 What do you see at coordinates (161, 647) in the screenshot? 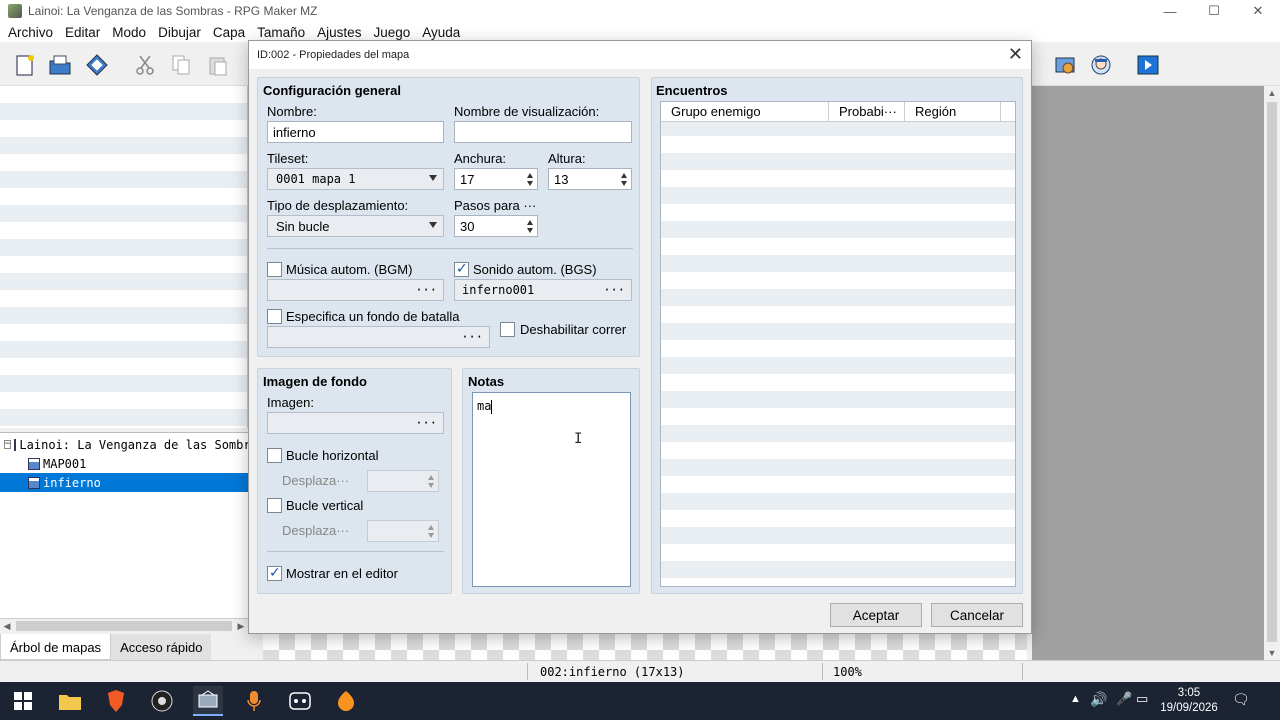
I see `tab-quick-access: Acceso rápido` at bounding box center [161, 647].